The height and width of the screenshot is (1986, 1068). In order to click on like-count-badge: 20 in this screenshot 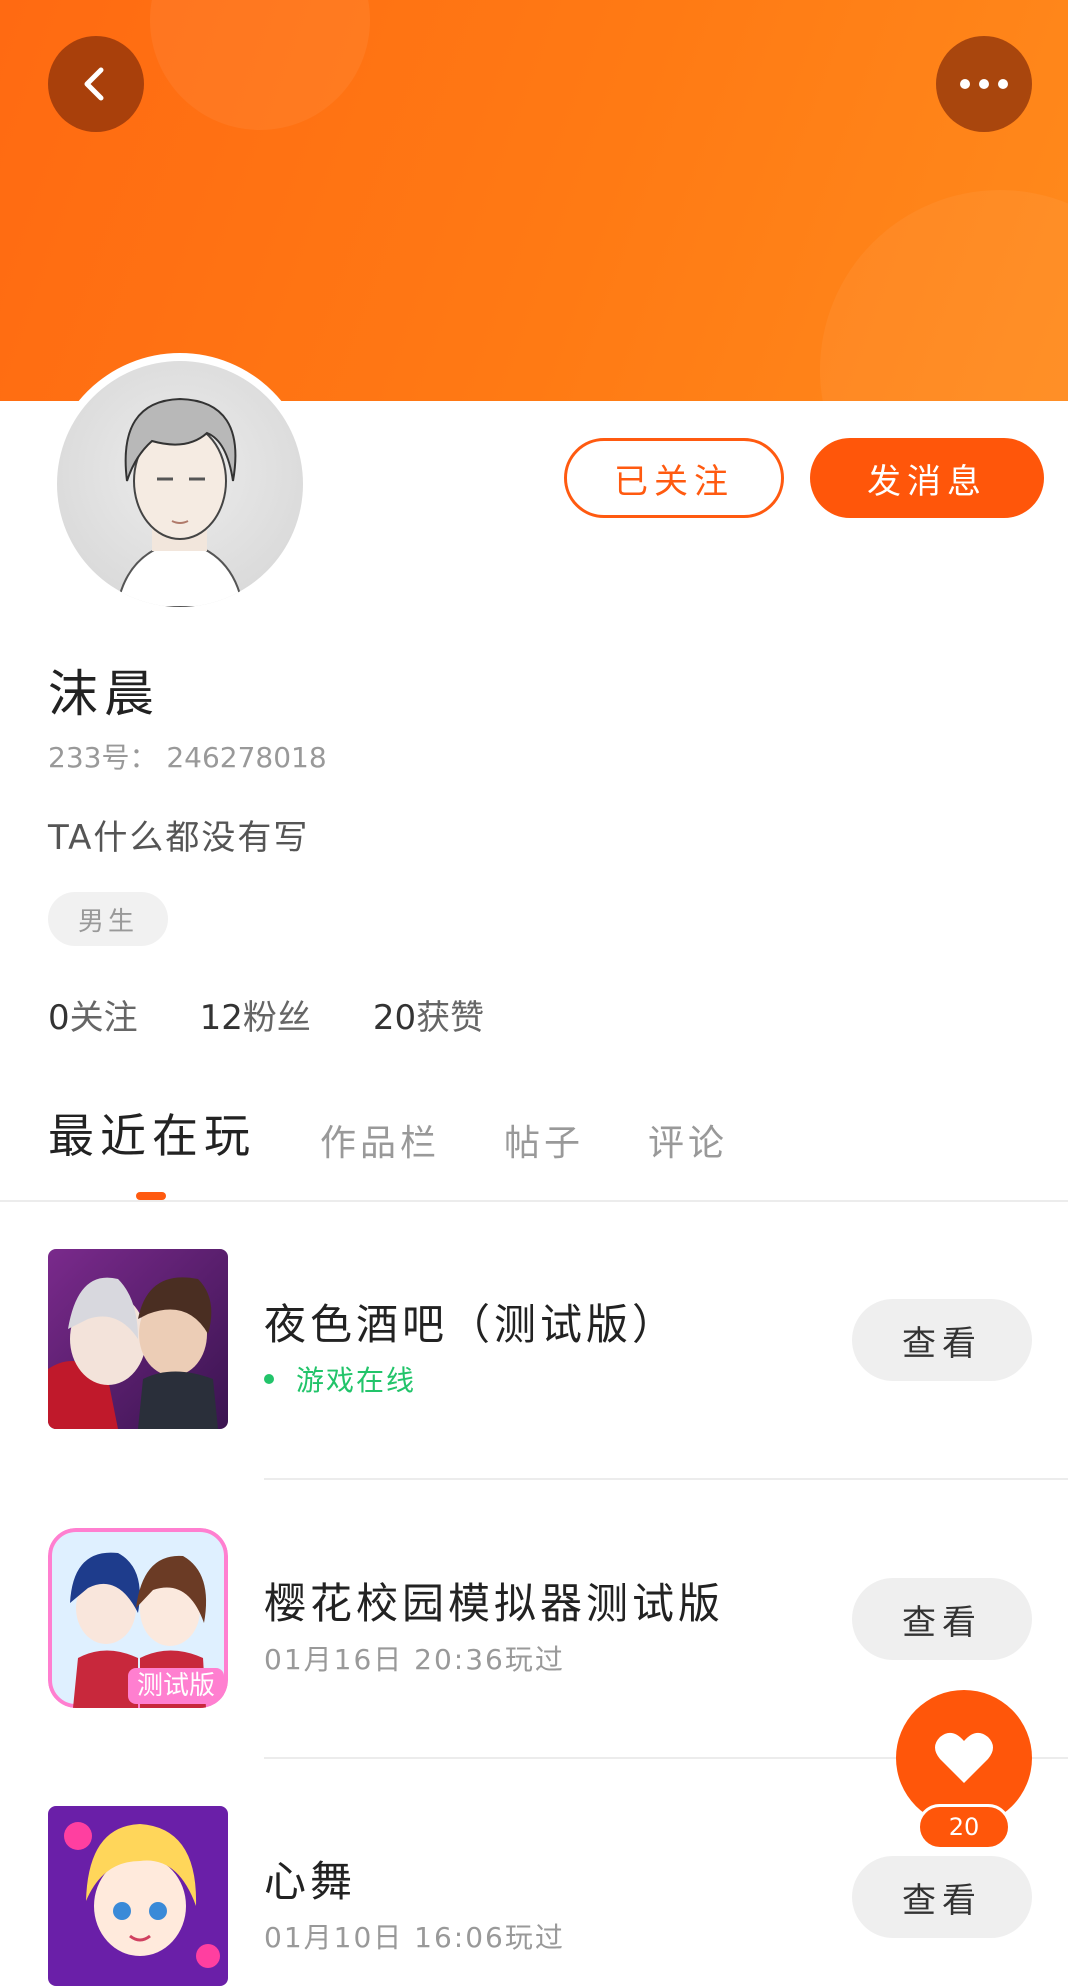, I will do `click(964, 1827)`.